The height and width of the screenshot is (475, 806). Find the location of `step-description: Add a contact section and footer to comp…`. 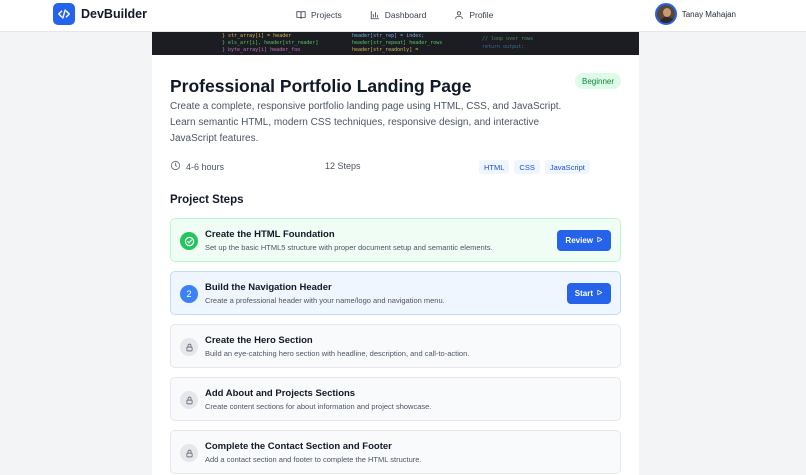

step-description: Add a contact section and footer to comp… is located at coordinates (313, 459).